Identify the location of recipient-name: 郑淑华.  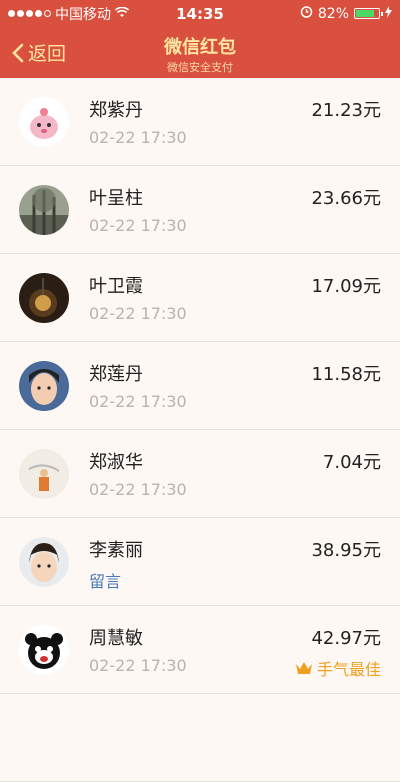
(116, 462).